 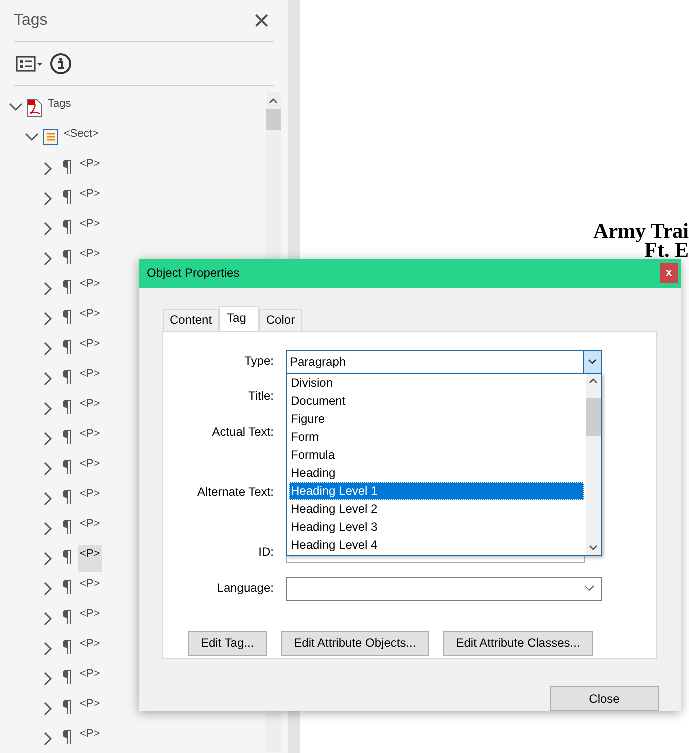 I want to click on pdf-file-icon, so click(x=35, y=108).